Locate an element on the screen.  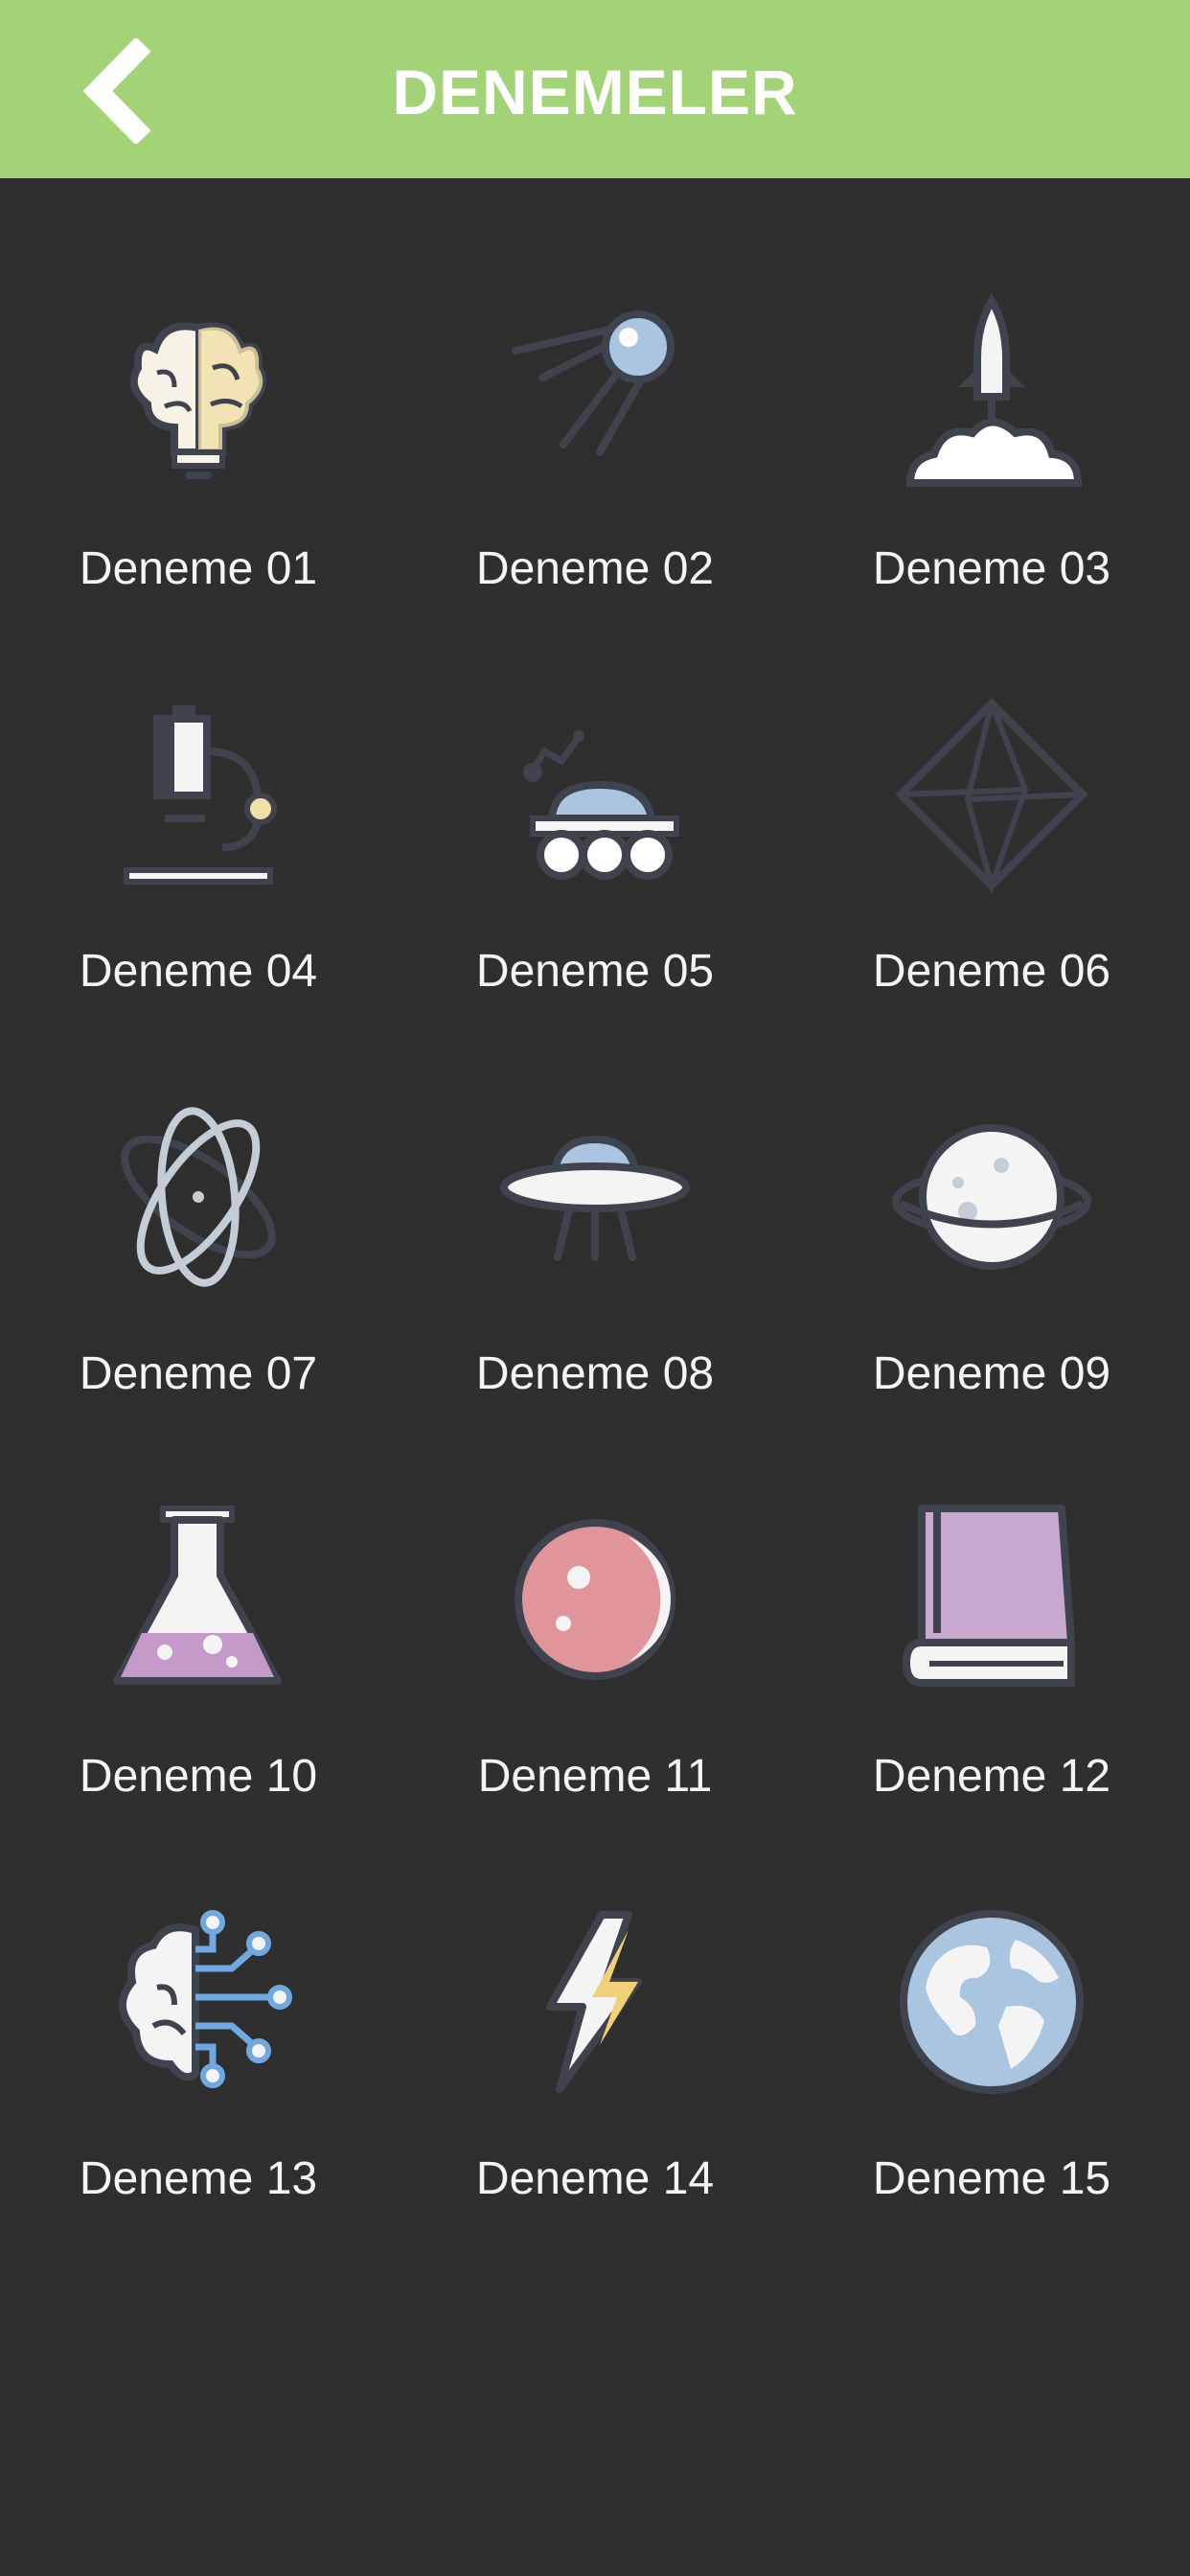
moon-rover-icon is located at coordinates (595, 794).